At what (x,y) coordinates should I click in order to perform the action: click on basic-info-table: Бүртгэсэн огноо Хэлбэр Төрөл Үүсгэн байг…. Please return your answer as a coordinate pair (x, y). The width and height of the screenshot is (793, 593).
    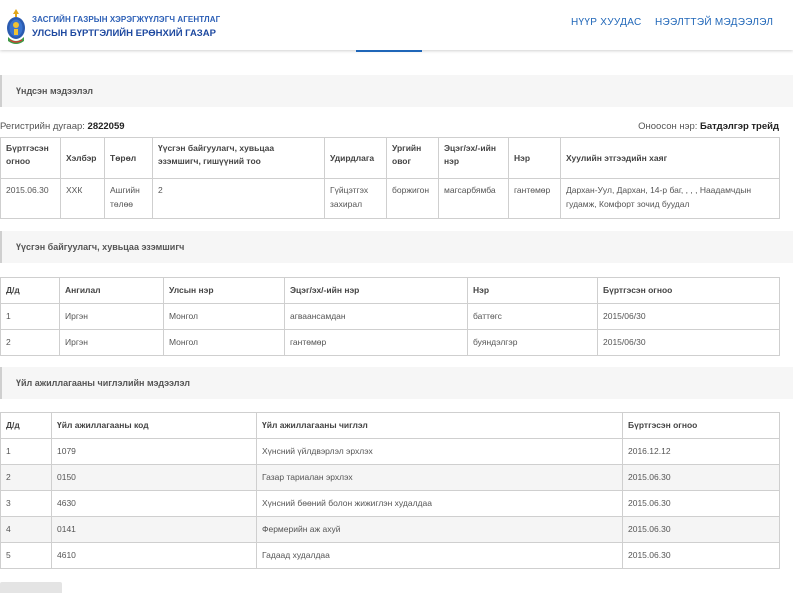
    Looking at the image, I should click on (390, 178).